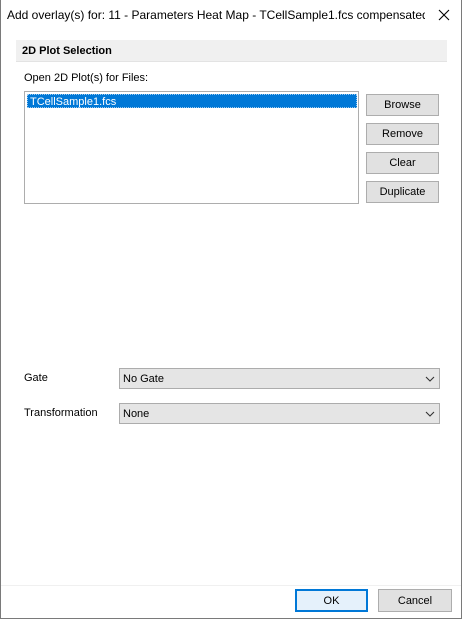  What do you see at coordinates (192, 101) in the screenshot?
I see `list-item: TCellSample1.fcs` at bounding box center [192, 101].